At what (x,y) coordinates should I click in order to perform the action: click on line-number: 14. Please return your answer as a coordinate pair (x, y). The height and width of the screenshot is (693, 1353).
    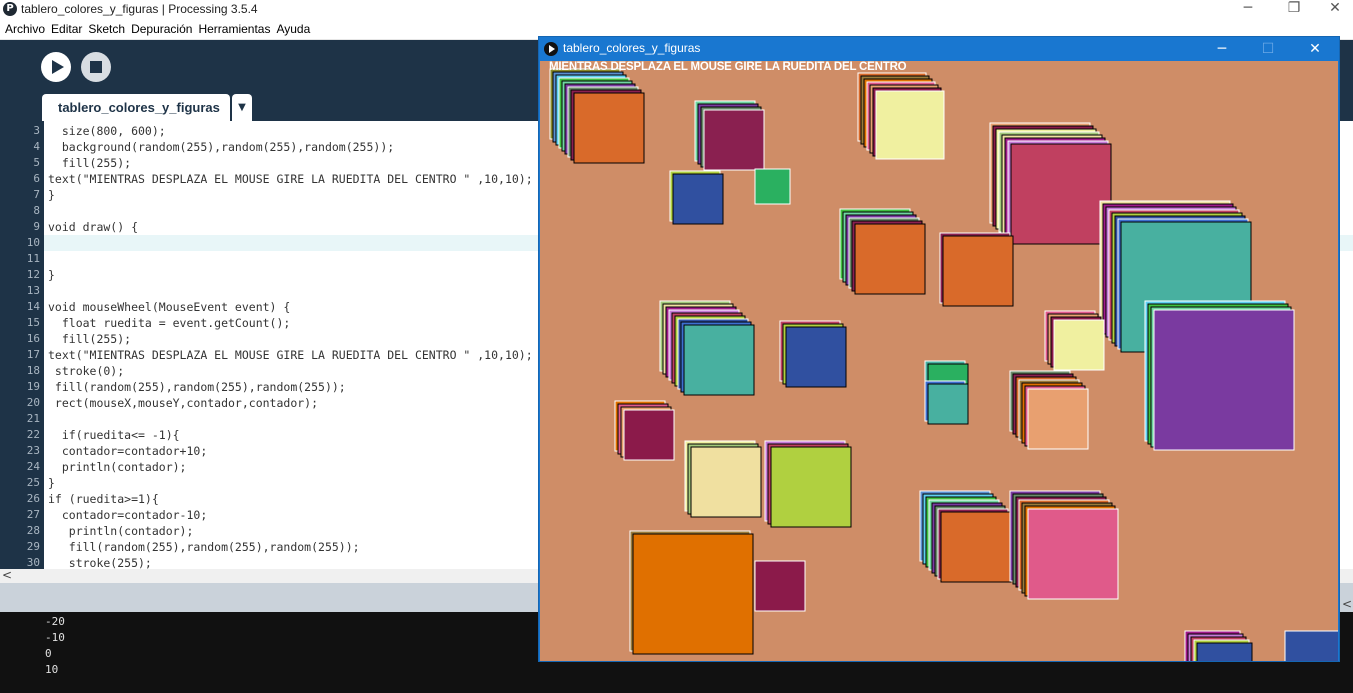
    Looking at the image, I should click on (33, 306).